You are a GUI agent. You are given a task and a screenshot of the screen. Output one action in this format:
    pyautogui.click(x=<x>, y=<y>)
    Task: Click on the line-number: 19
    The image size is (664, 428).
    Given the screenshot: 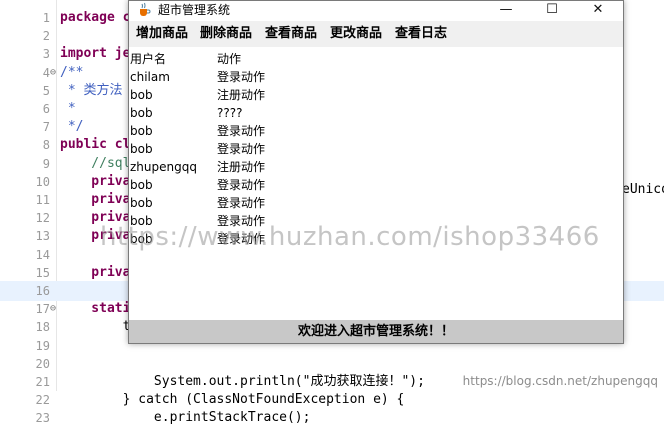 What is the action you would take?
    pyautogui.click(x=42, y=345)
    